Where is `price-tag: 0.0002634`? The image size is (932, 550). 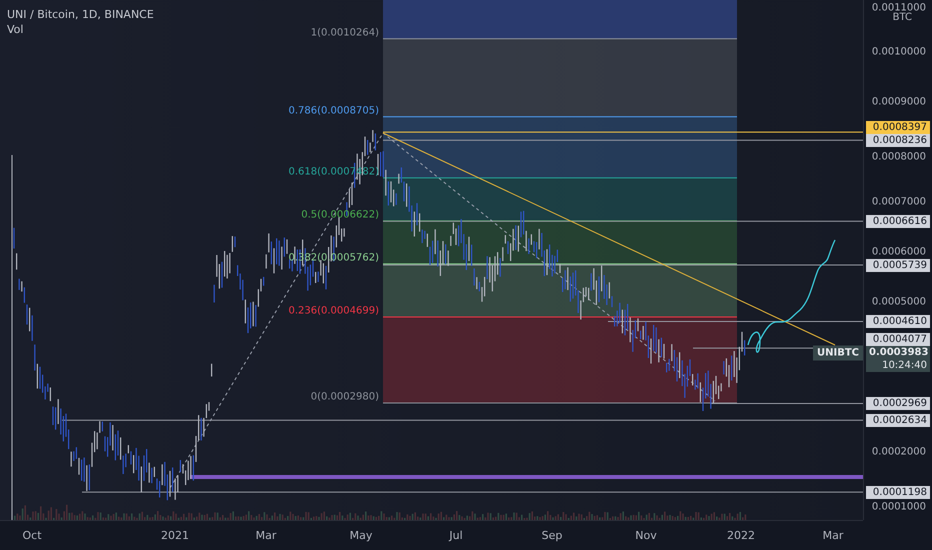
price-tag: 0.0002634 is located at coordinates (898, 420).